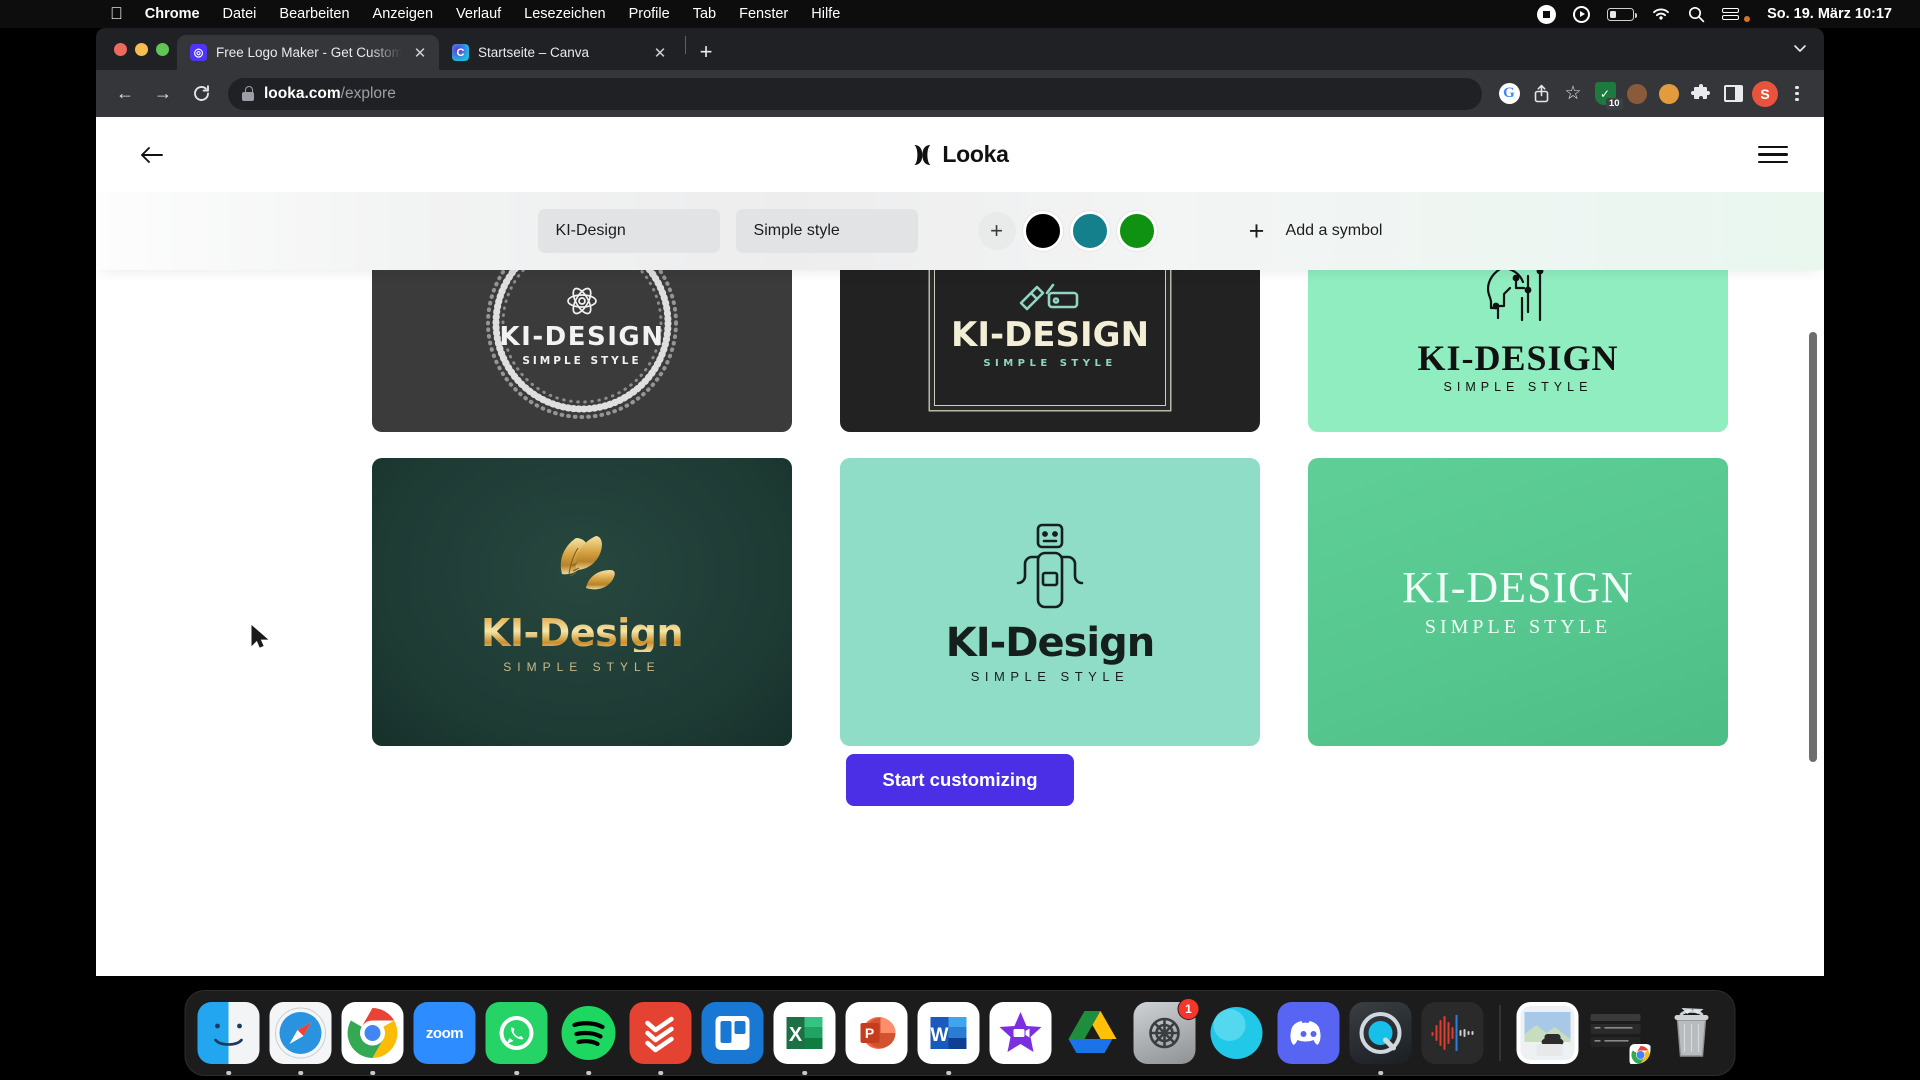 The image size is (1920, 1080). Describe the element at coordinates (1733, 94) in the screenshot. I see `side-panel-icon` at that location.